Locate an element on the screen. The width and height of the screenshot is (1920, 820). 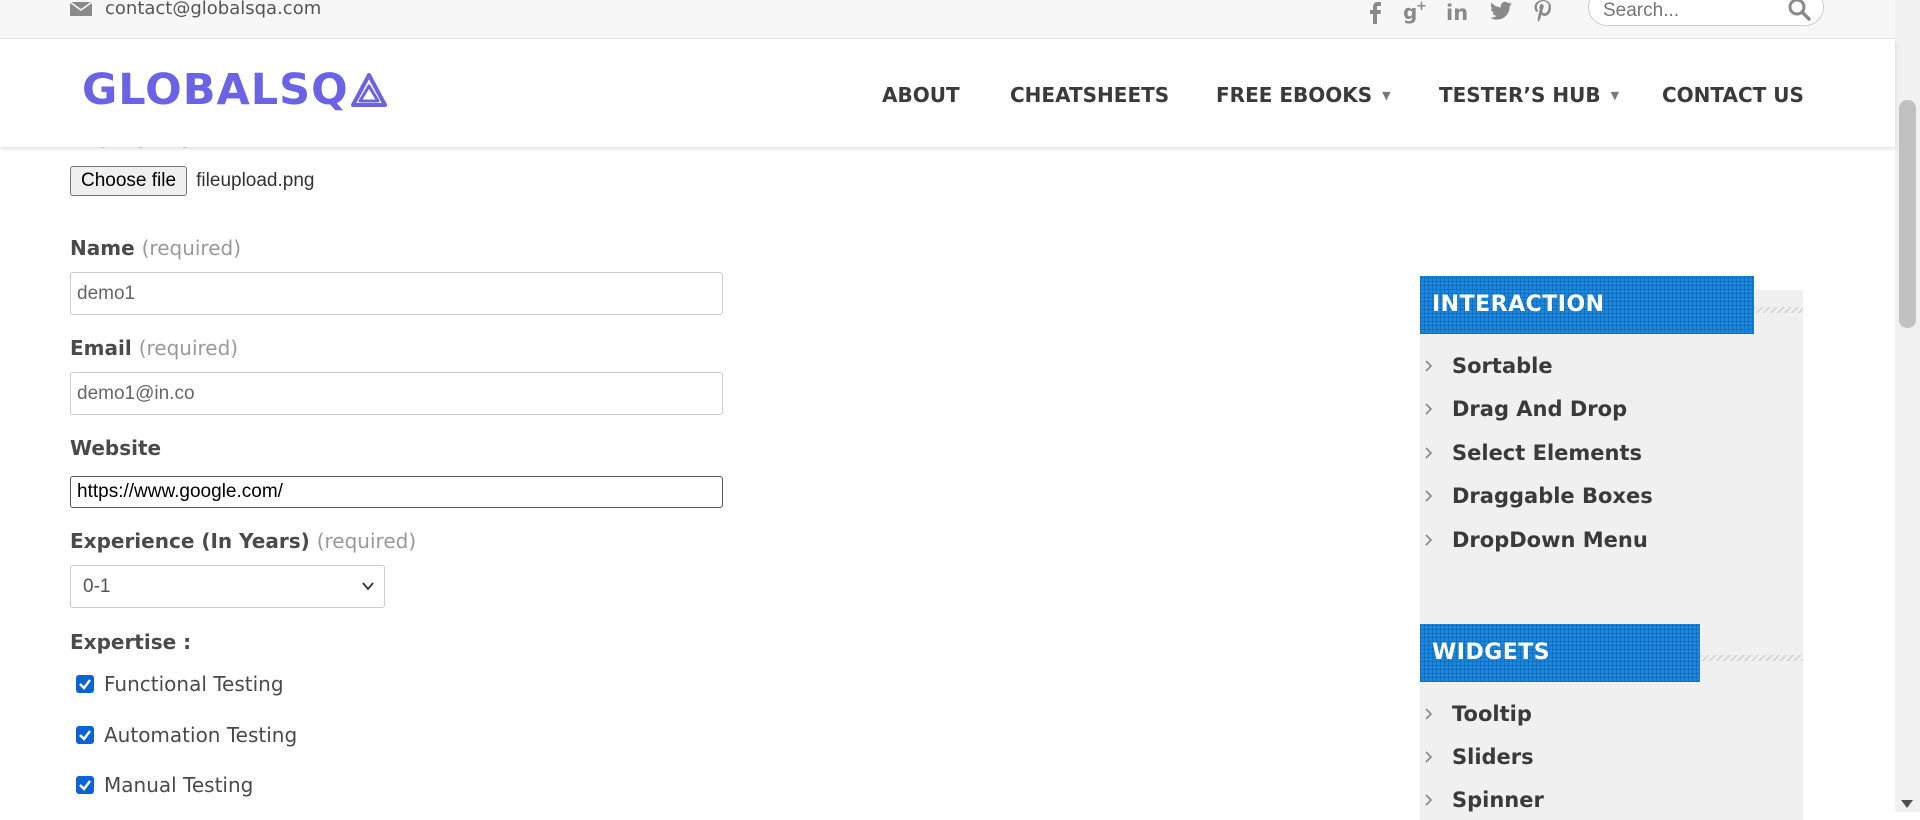
sidebar-item-spinner: Spinner is located at coordinates (1484, 800).